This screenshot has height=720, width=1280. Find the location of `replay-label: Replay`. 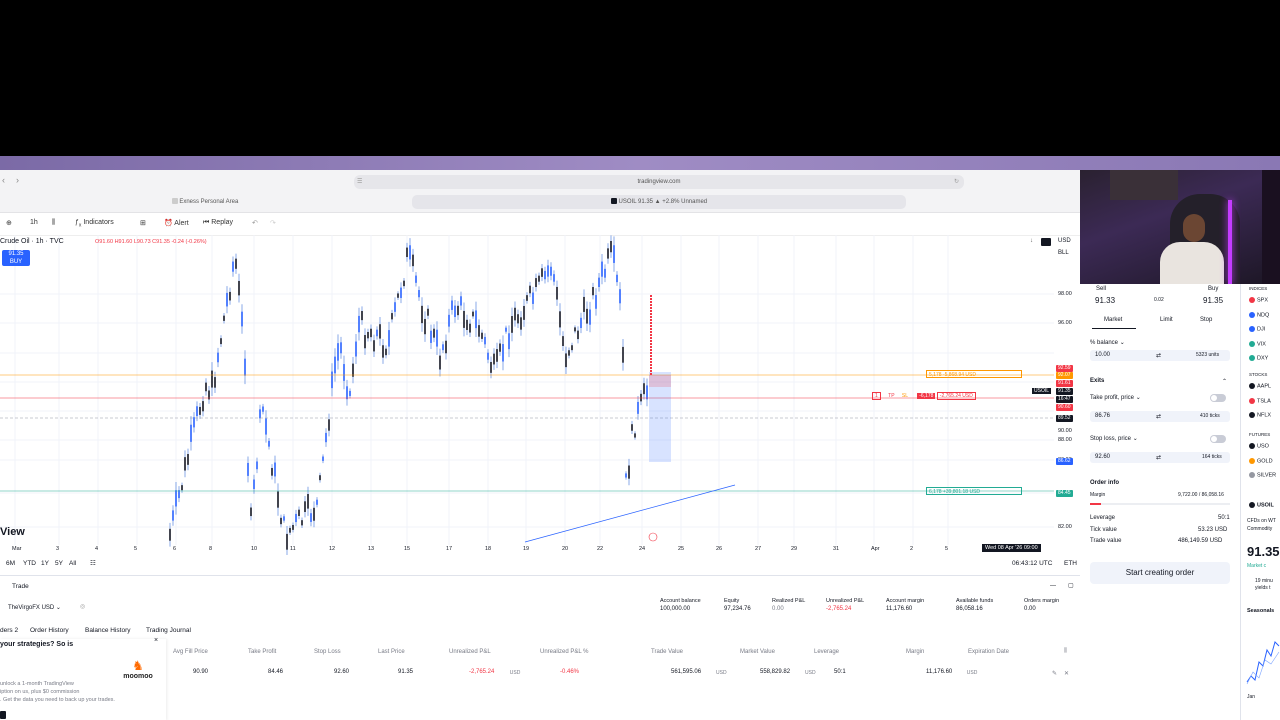

replay-label: Replay is located at coordinates (222, 222).